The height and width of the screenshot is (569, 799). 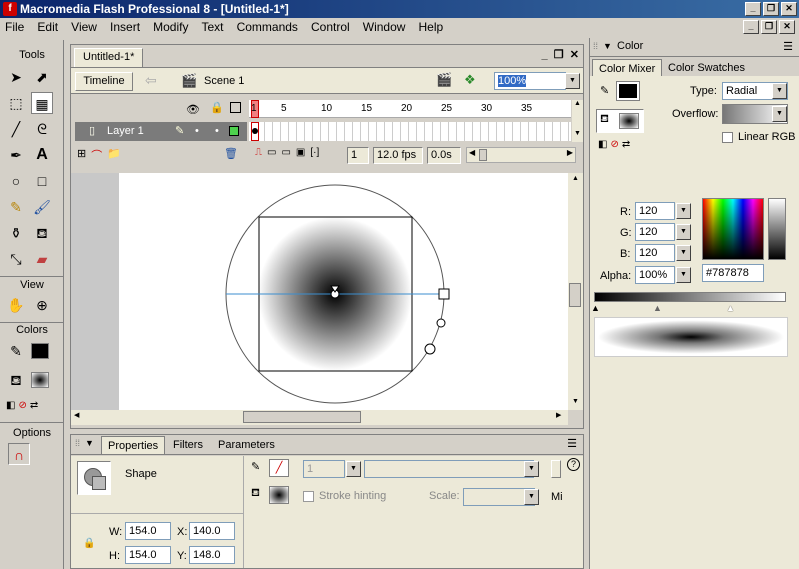 I want to click on zoom-input: 100%, so click(x=530, y=81).